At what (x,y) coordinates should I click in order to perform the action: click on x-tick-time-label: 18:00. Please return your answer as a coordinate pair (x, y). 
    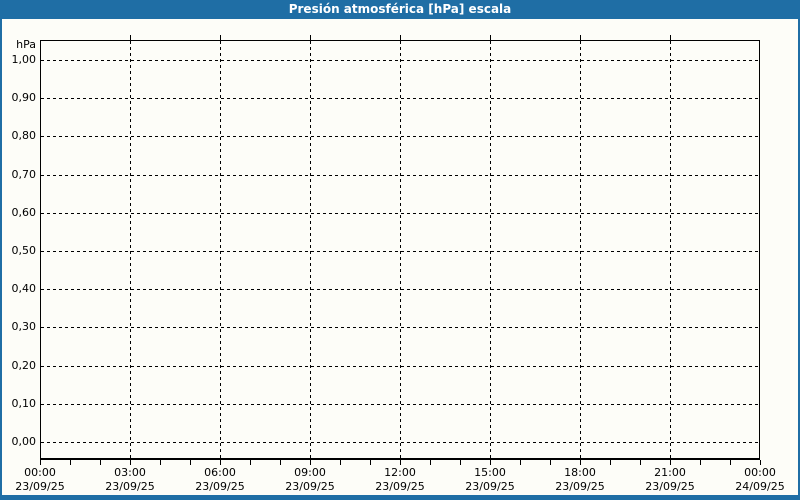
    Looking at the image, I should click on (580, 472).